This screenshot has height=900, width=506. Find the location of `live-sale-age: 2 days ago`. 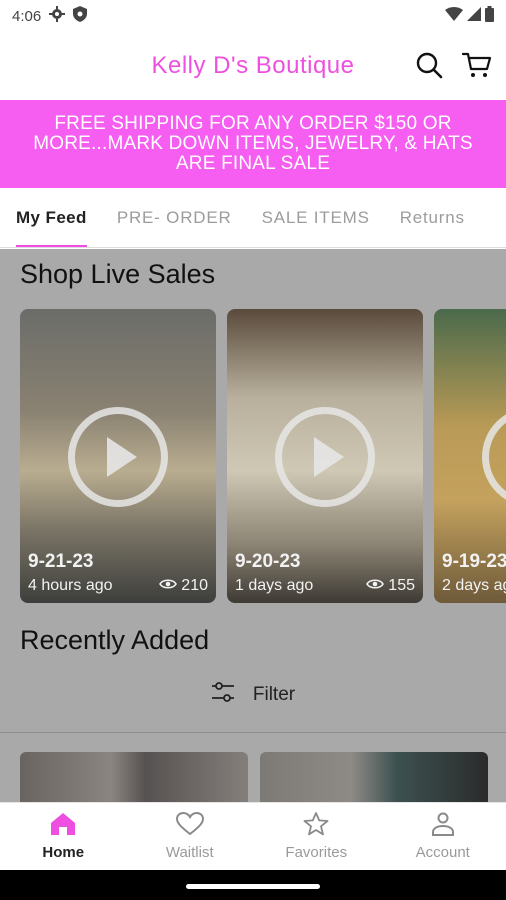

live-sale-age: 2 days ago is located at coordinates (474, 585).